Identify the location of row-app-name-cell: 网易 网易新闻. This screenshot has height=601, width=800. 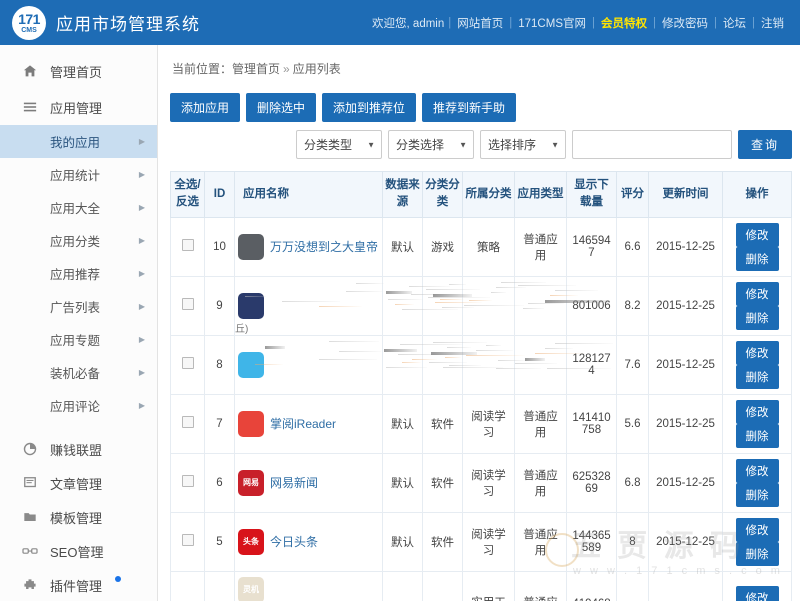
(308, 482).